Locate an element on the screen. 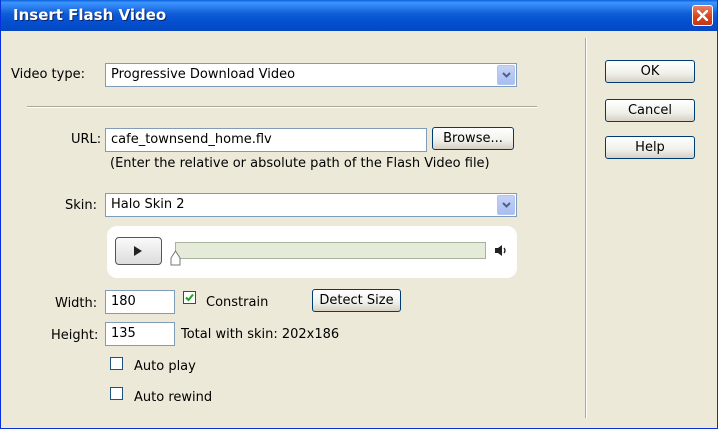  close-button is located at coordinates (702, 15).